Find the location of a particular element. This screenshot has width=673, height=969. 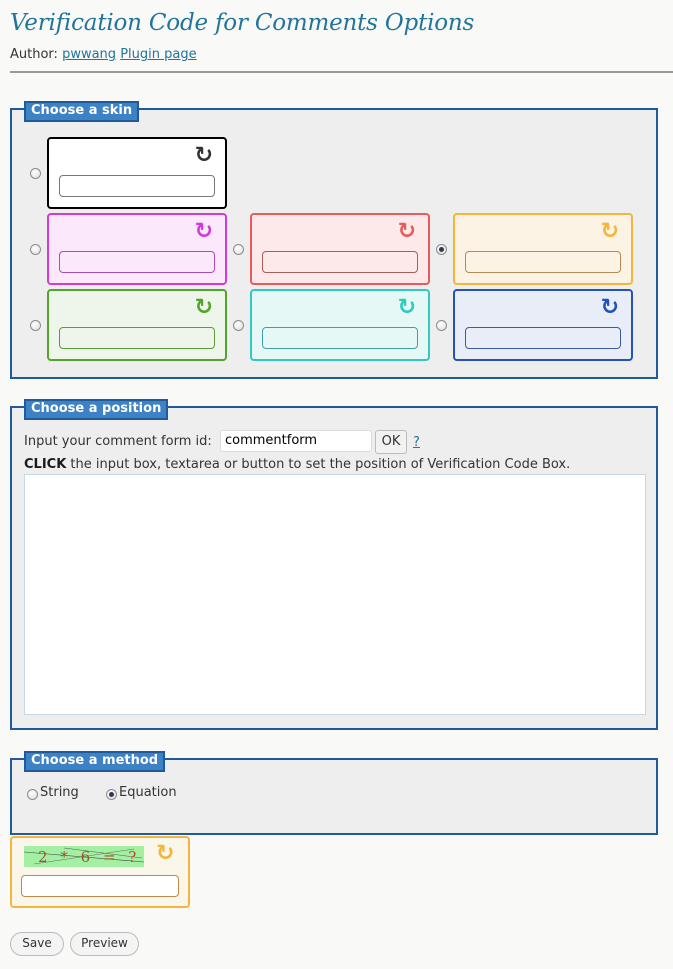

method-label-equation: Equation is located at coordinates (148, 792).